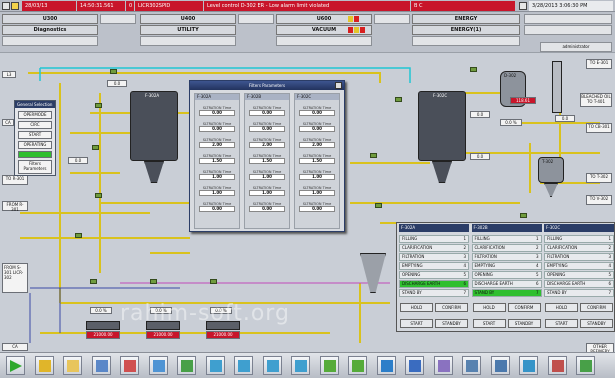  I want to click on help-icon, so click(528, 365).